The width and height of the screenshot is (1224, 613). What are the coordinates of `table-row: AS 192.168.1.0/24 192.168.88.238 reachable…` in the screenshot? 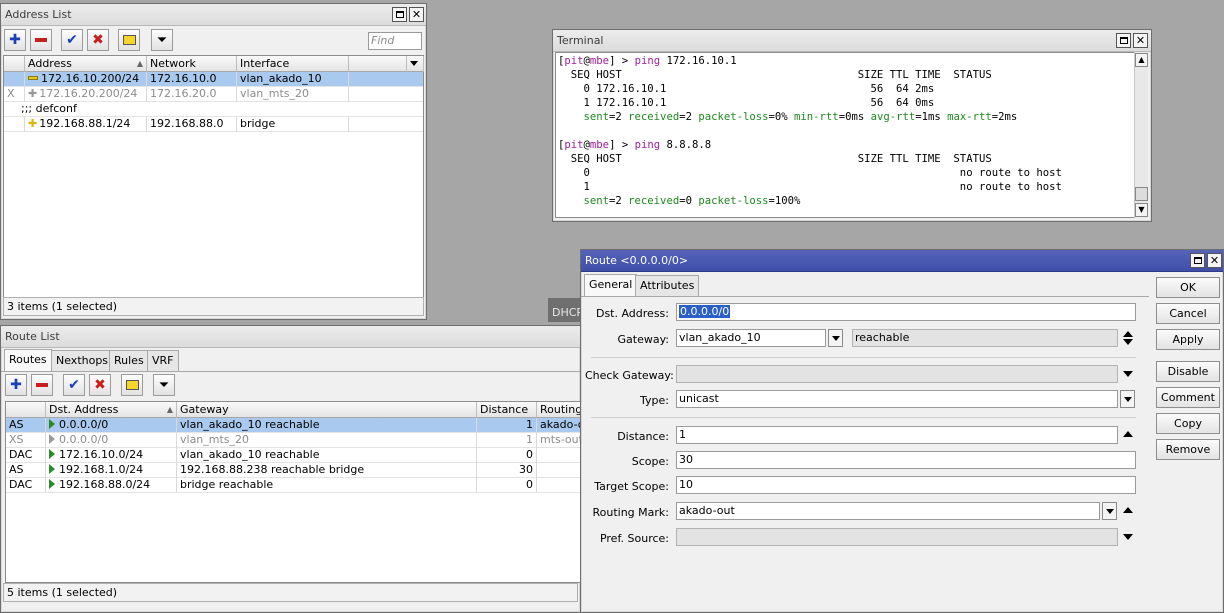 It's located at (294, 470).